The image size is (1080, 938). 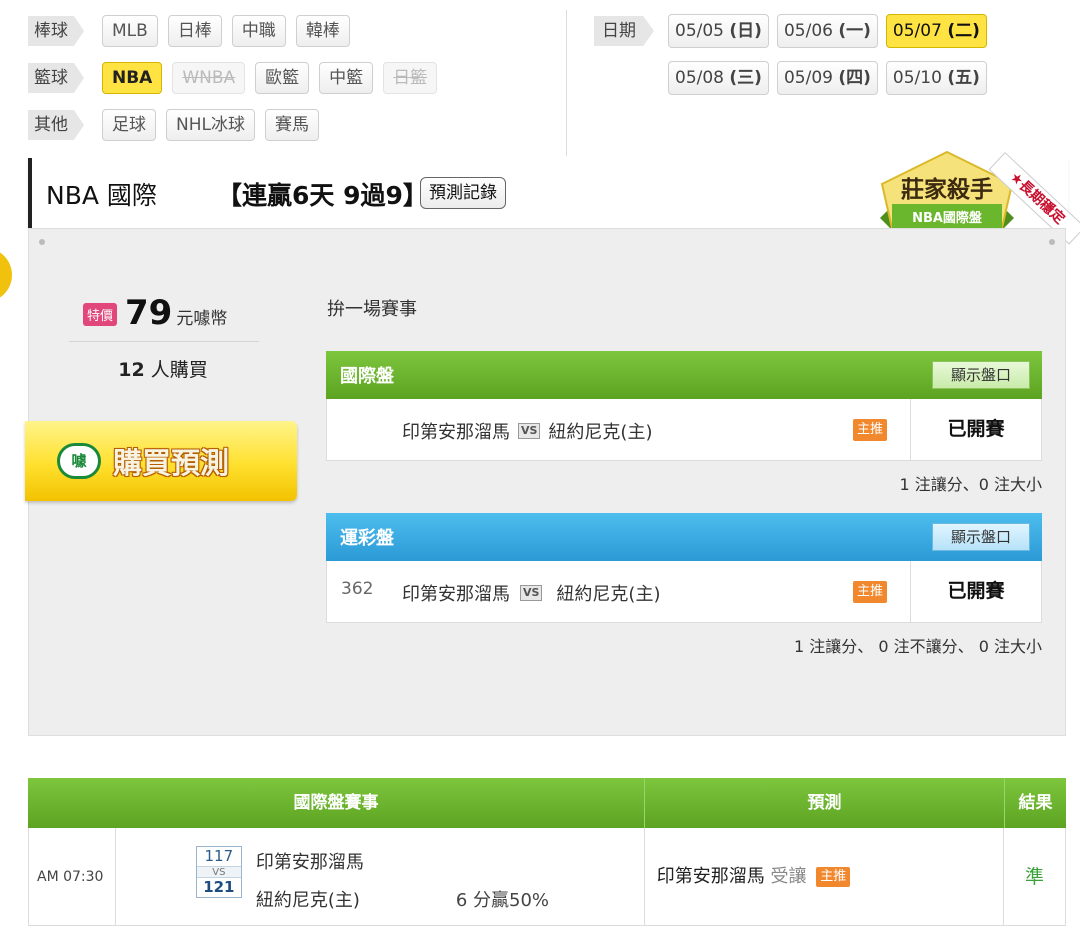 What do you see at coordinates (745, 78) in the screenshot?
I see `weekday-text: (三)` at bounding box center [745, 78].